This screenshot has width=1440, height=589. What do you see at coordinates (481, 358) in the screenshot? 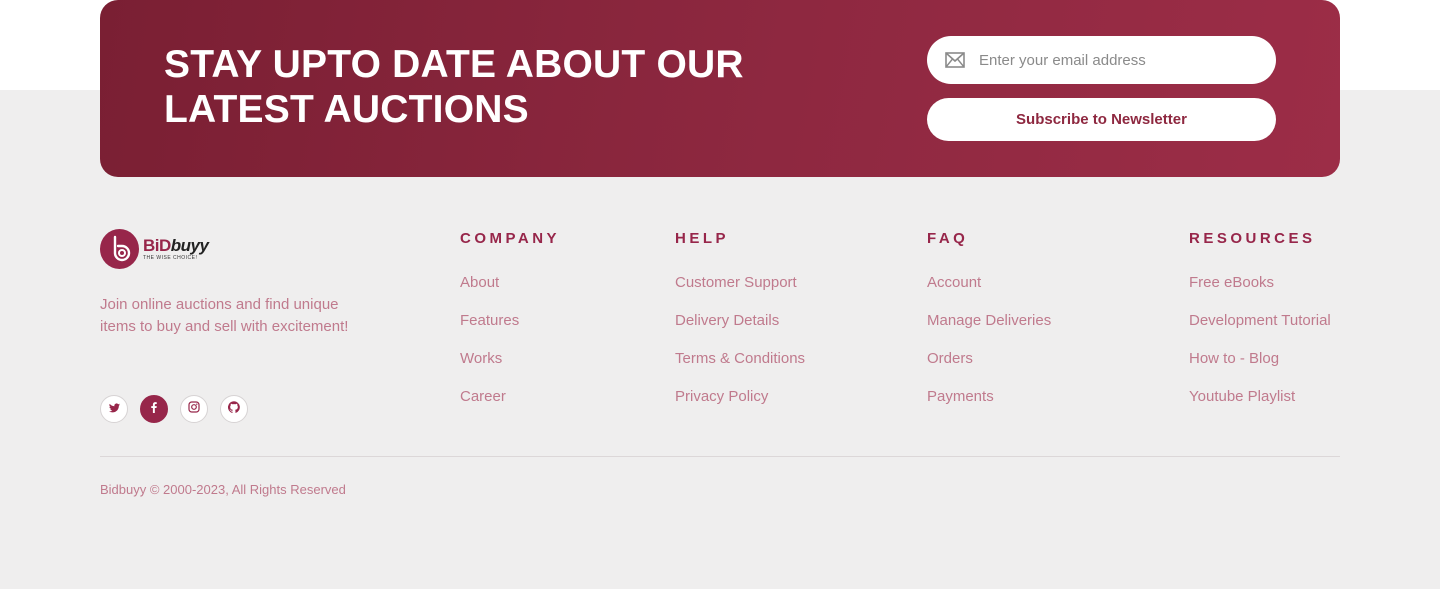
I see `footer-link-works: Works` at bounding box center [481, 358].